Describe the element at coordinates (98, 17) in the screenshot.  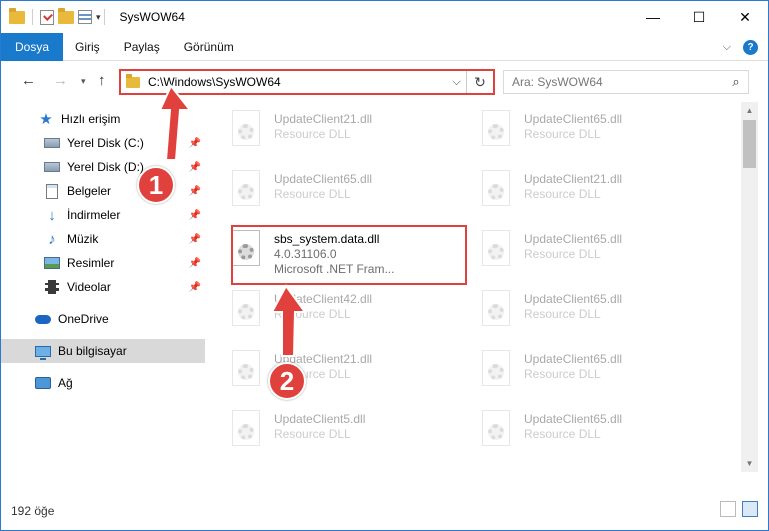
I see `customize-toolbar-dropdown-icon: ▾` at that location.